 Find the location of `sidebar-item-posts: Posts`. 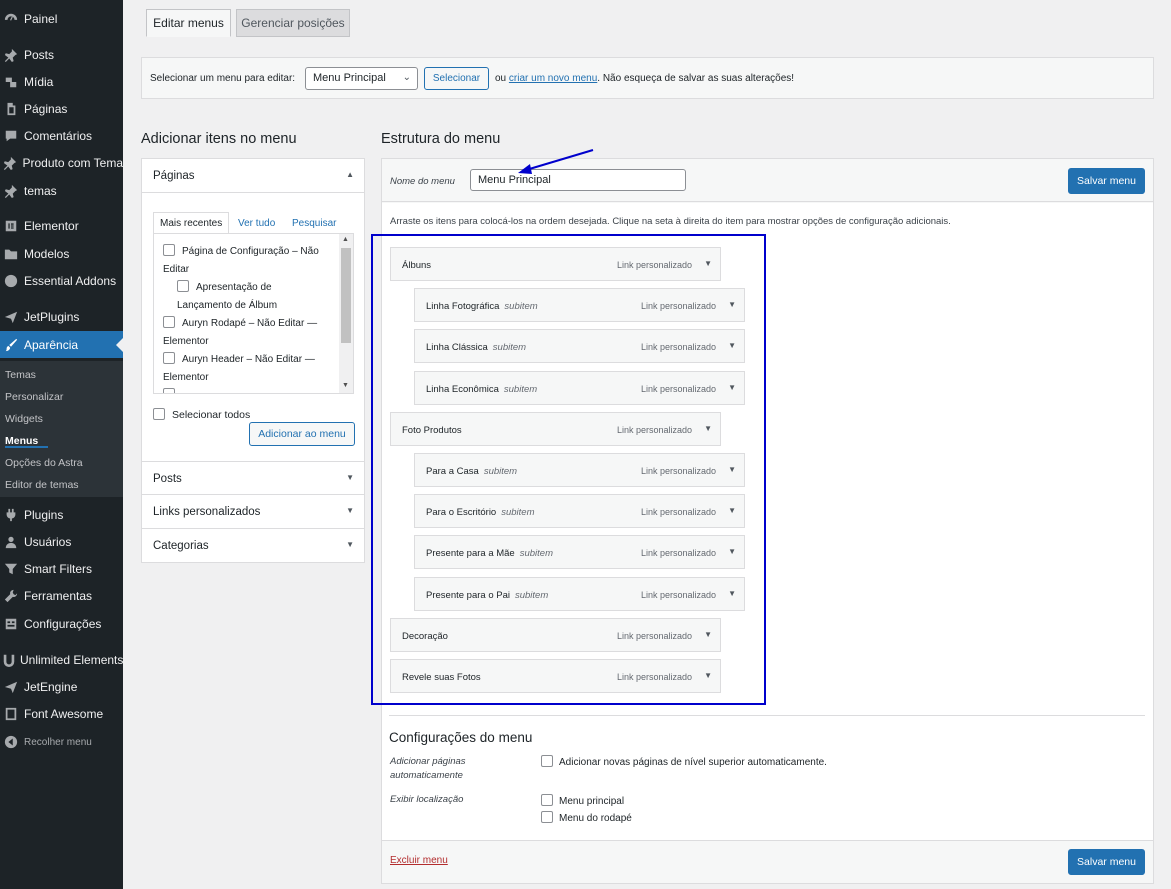

sidebar-item-posts: Posts is located at coordinates (61, 55).